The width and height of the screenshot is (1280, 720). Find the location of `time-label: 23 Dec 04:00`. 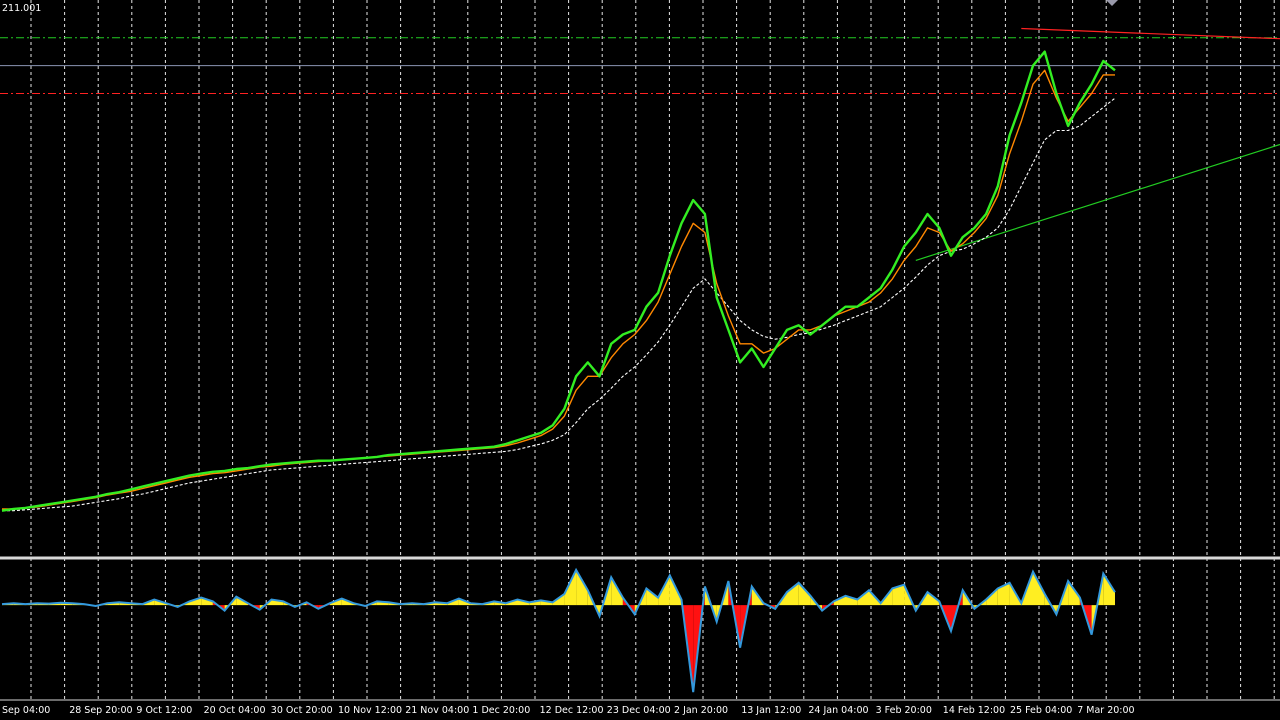

time-label: 23 Dec 04:00 is located at coordinates (639, 710).